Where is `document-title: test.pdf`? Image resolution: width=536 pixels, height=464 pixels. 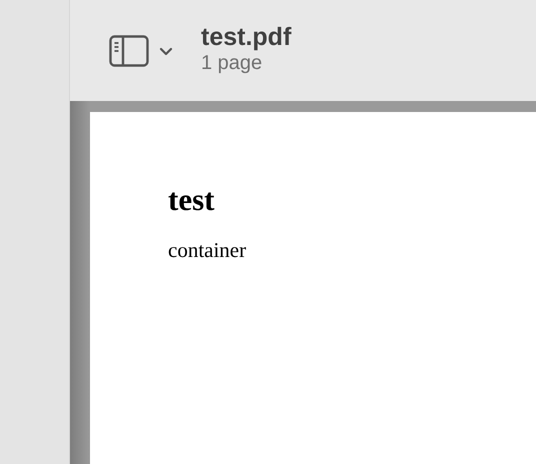 document-title: test.pdf is located at coordinates (246, 36).